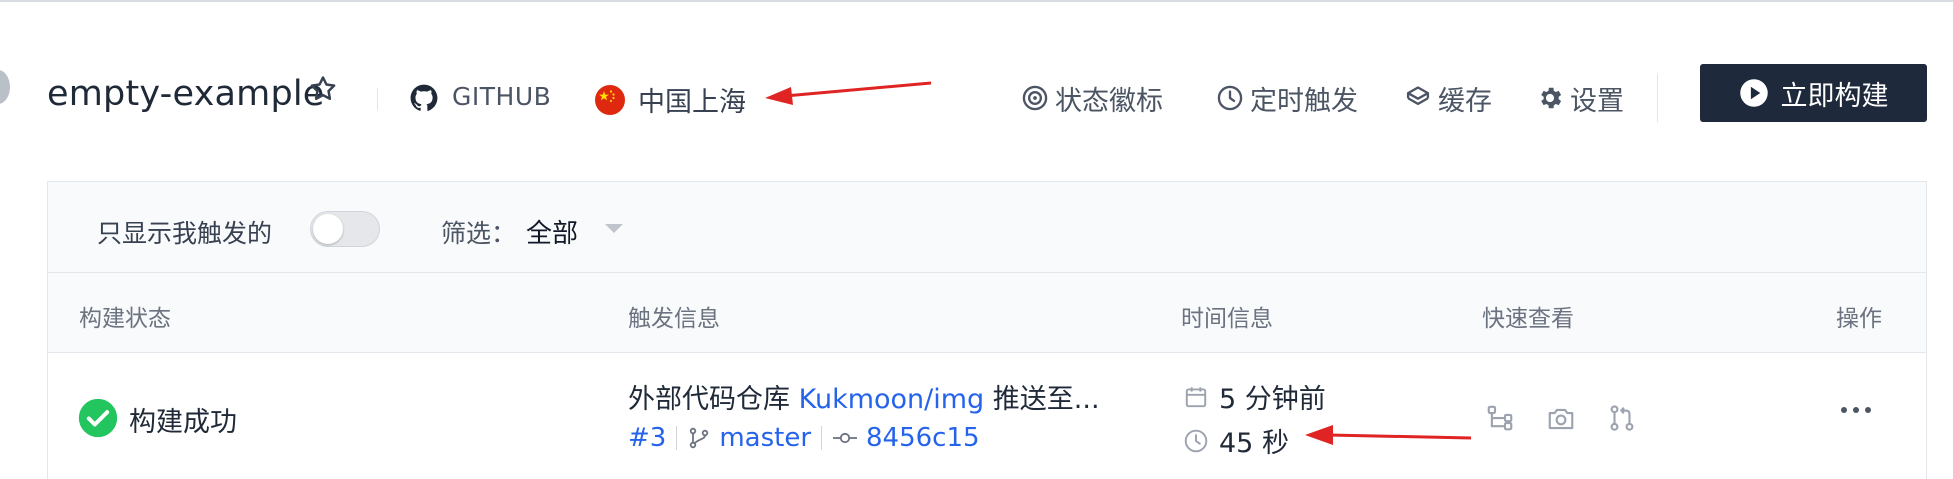 The height and width of the screenshot is (479, 1953). Describe the element at coordinates (1254, 443) in the screenshot. I see `duration-text: 45 秒` at that location.